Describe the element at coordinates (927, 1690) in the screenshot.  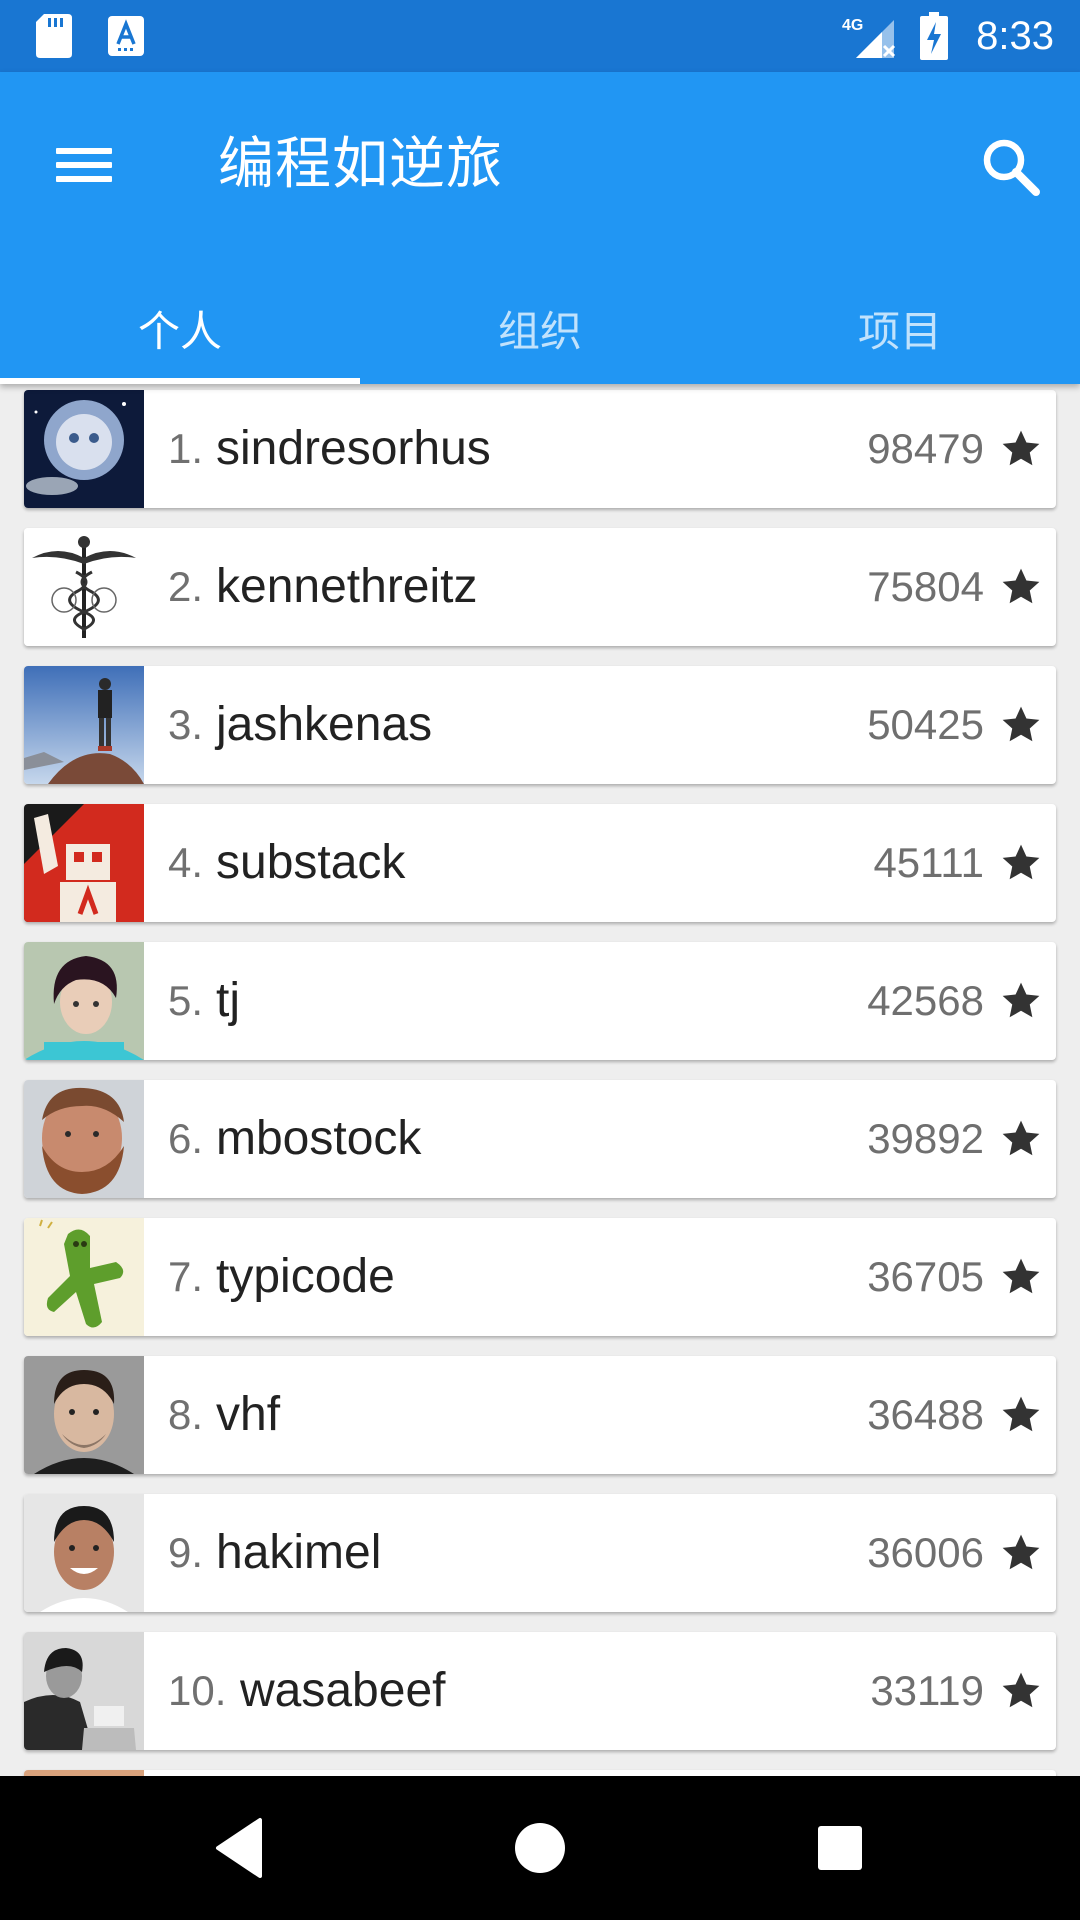
I see `star-count: 33119` at that location.